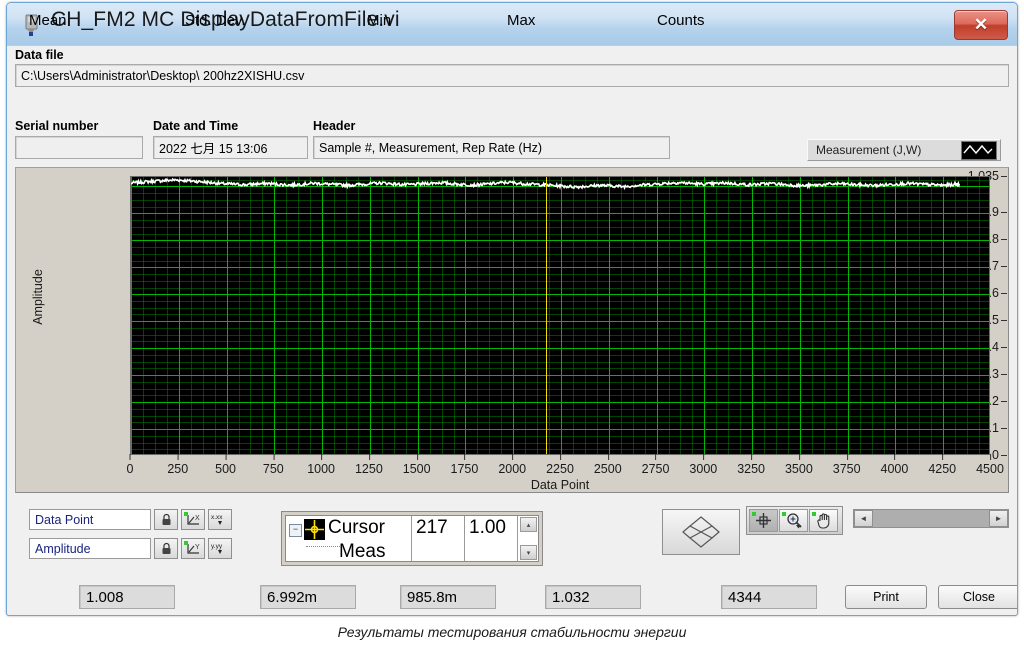  I want to click on expand-collapse-icon: −, so click(295, 530).